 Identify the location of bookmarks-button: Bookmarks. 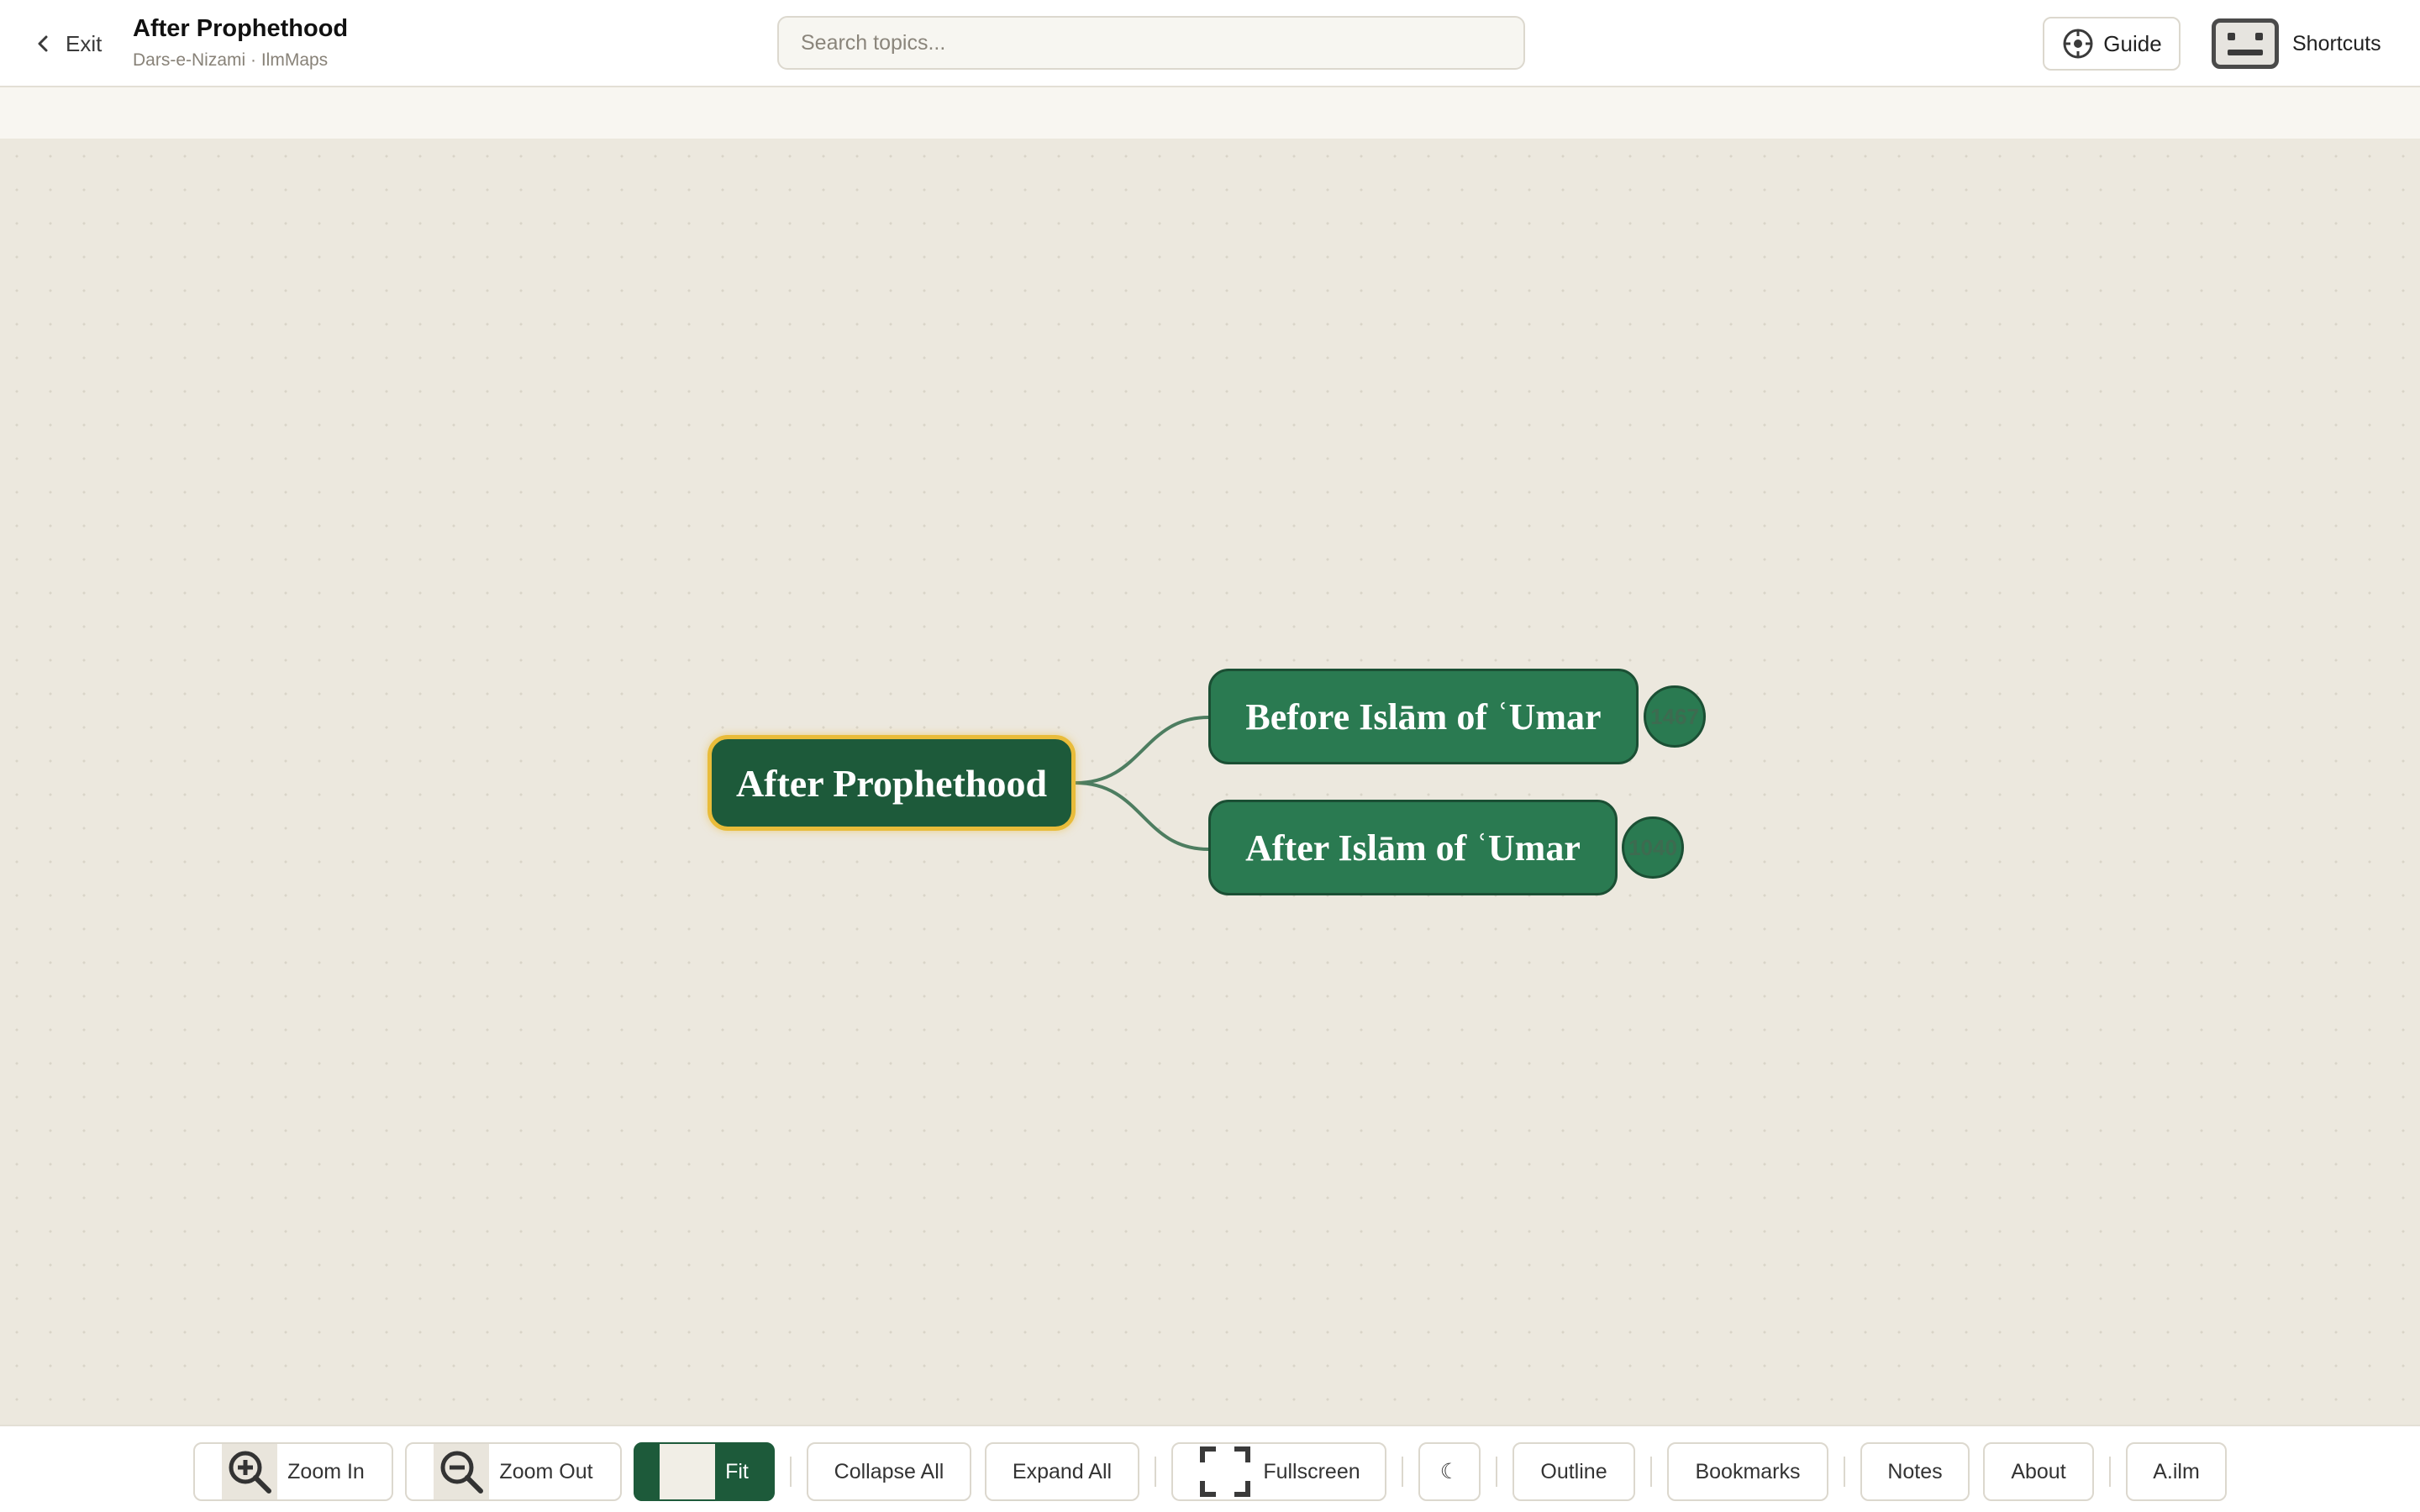
(1747, 1471).